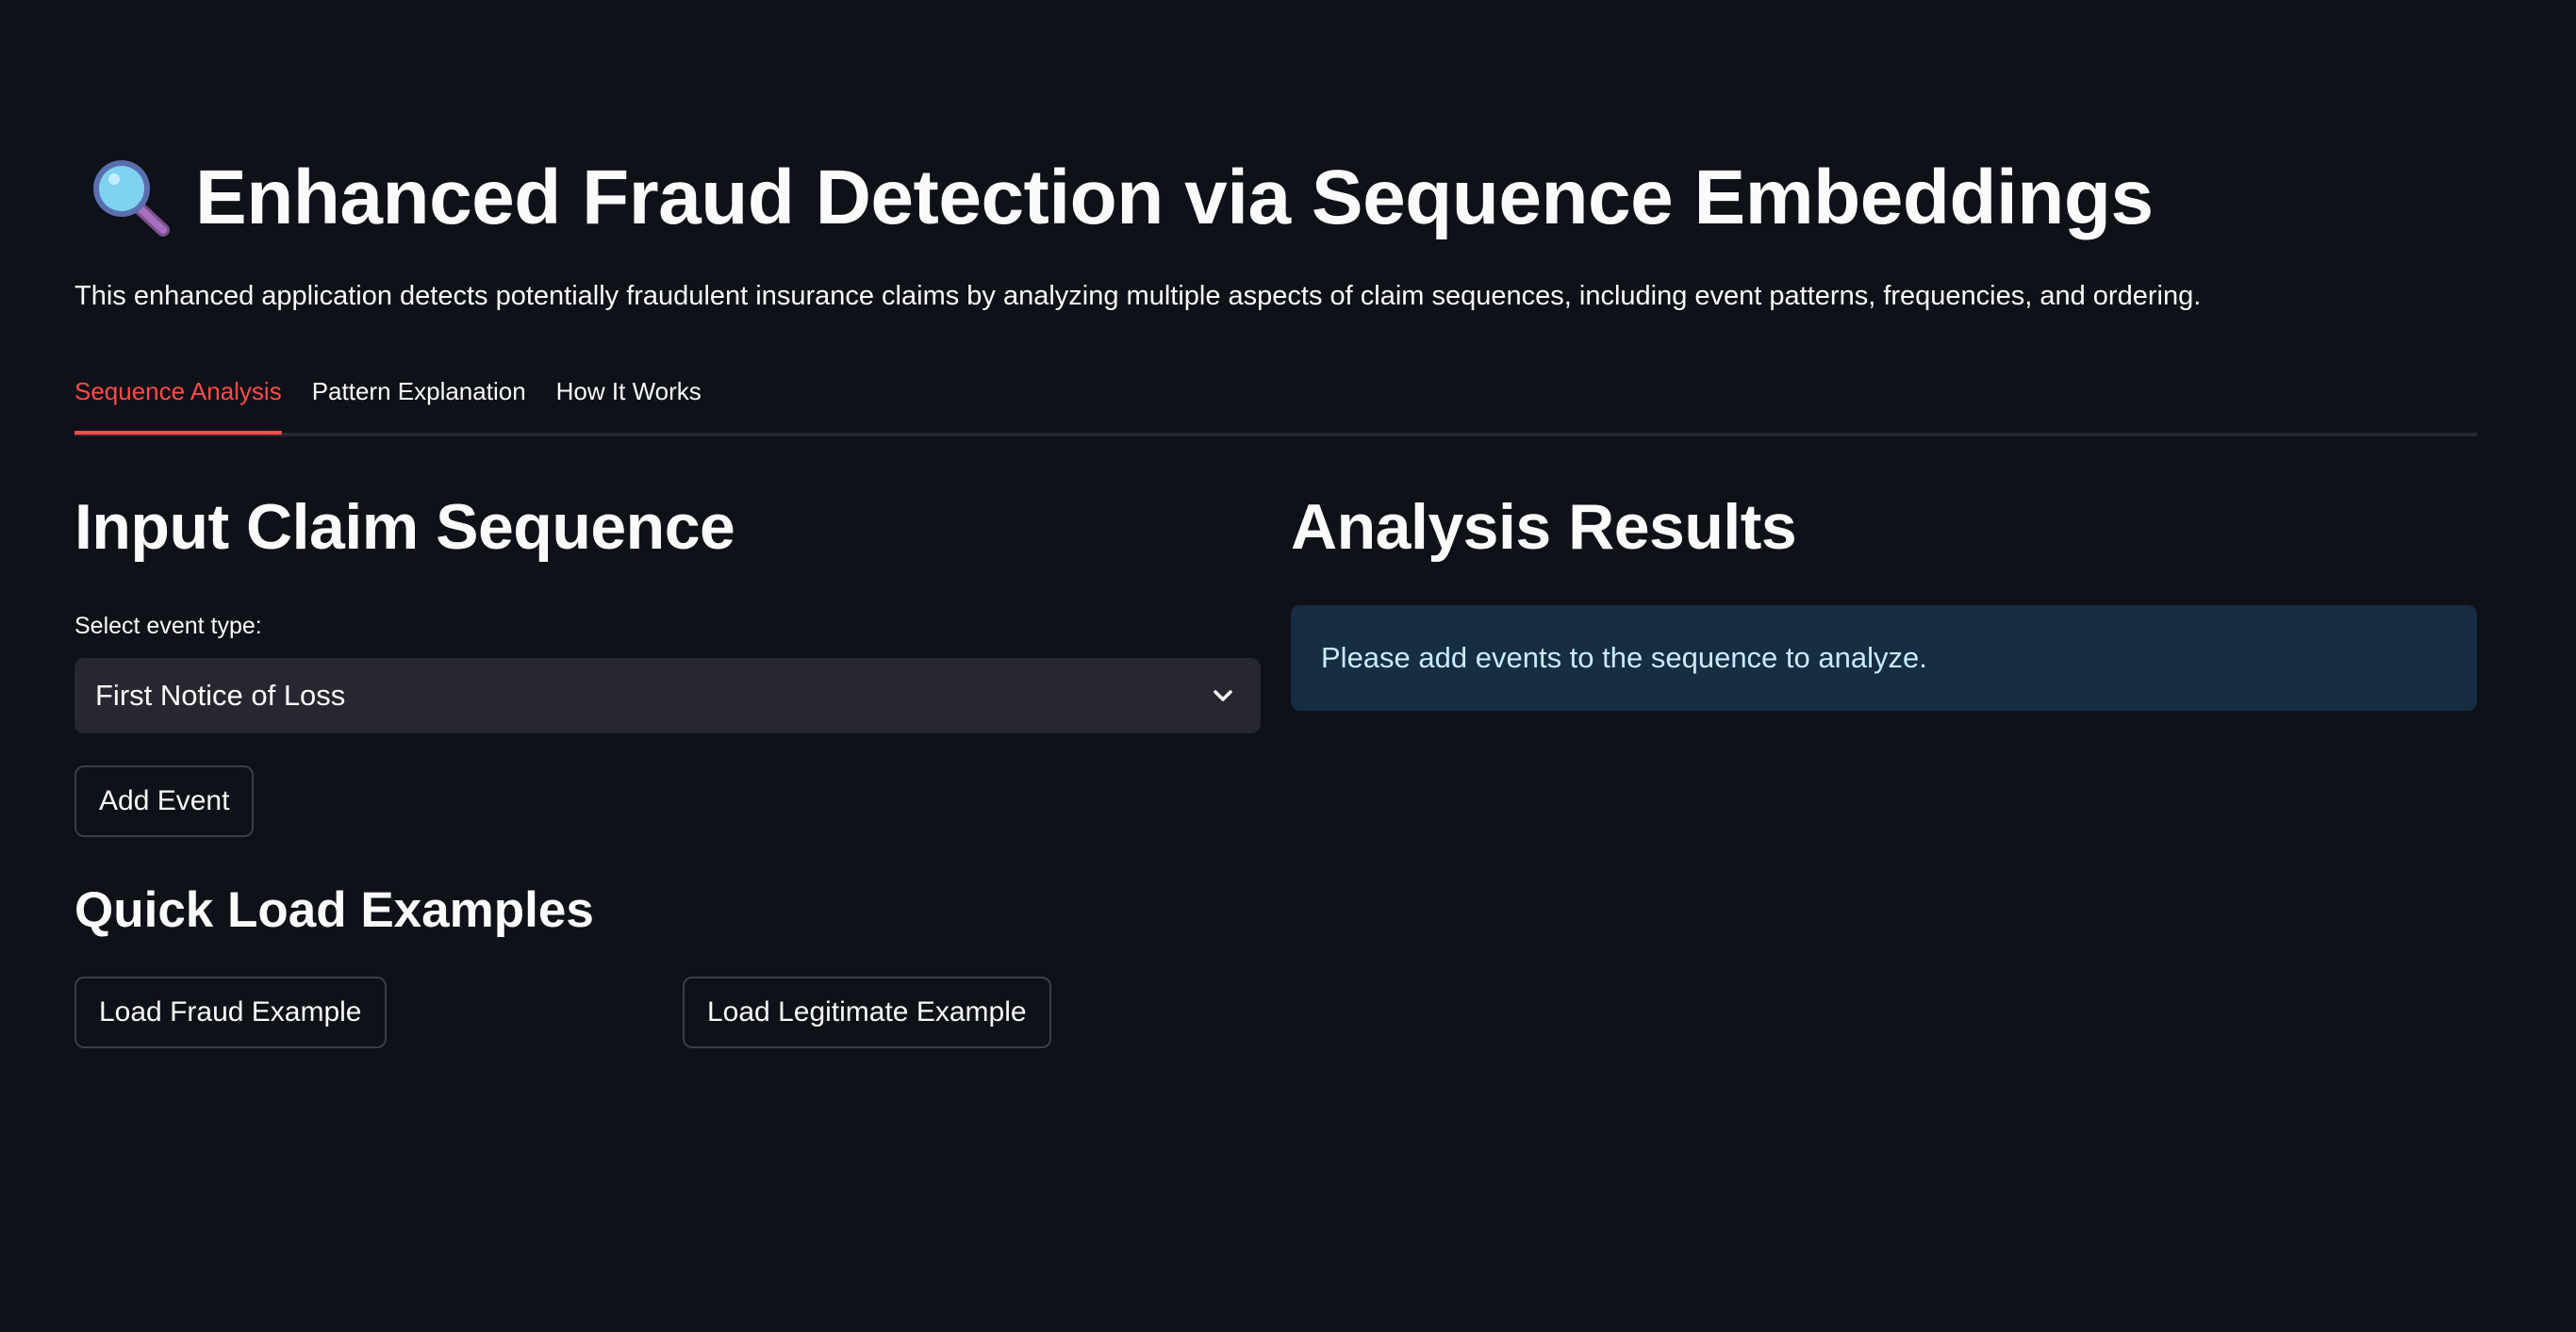  What do you see at coordinates (230, 1012) in the screenshot?
I see `load-fraud-example-button: Load Fraud Example` at bounding box center [230, 1012].